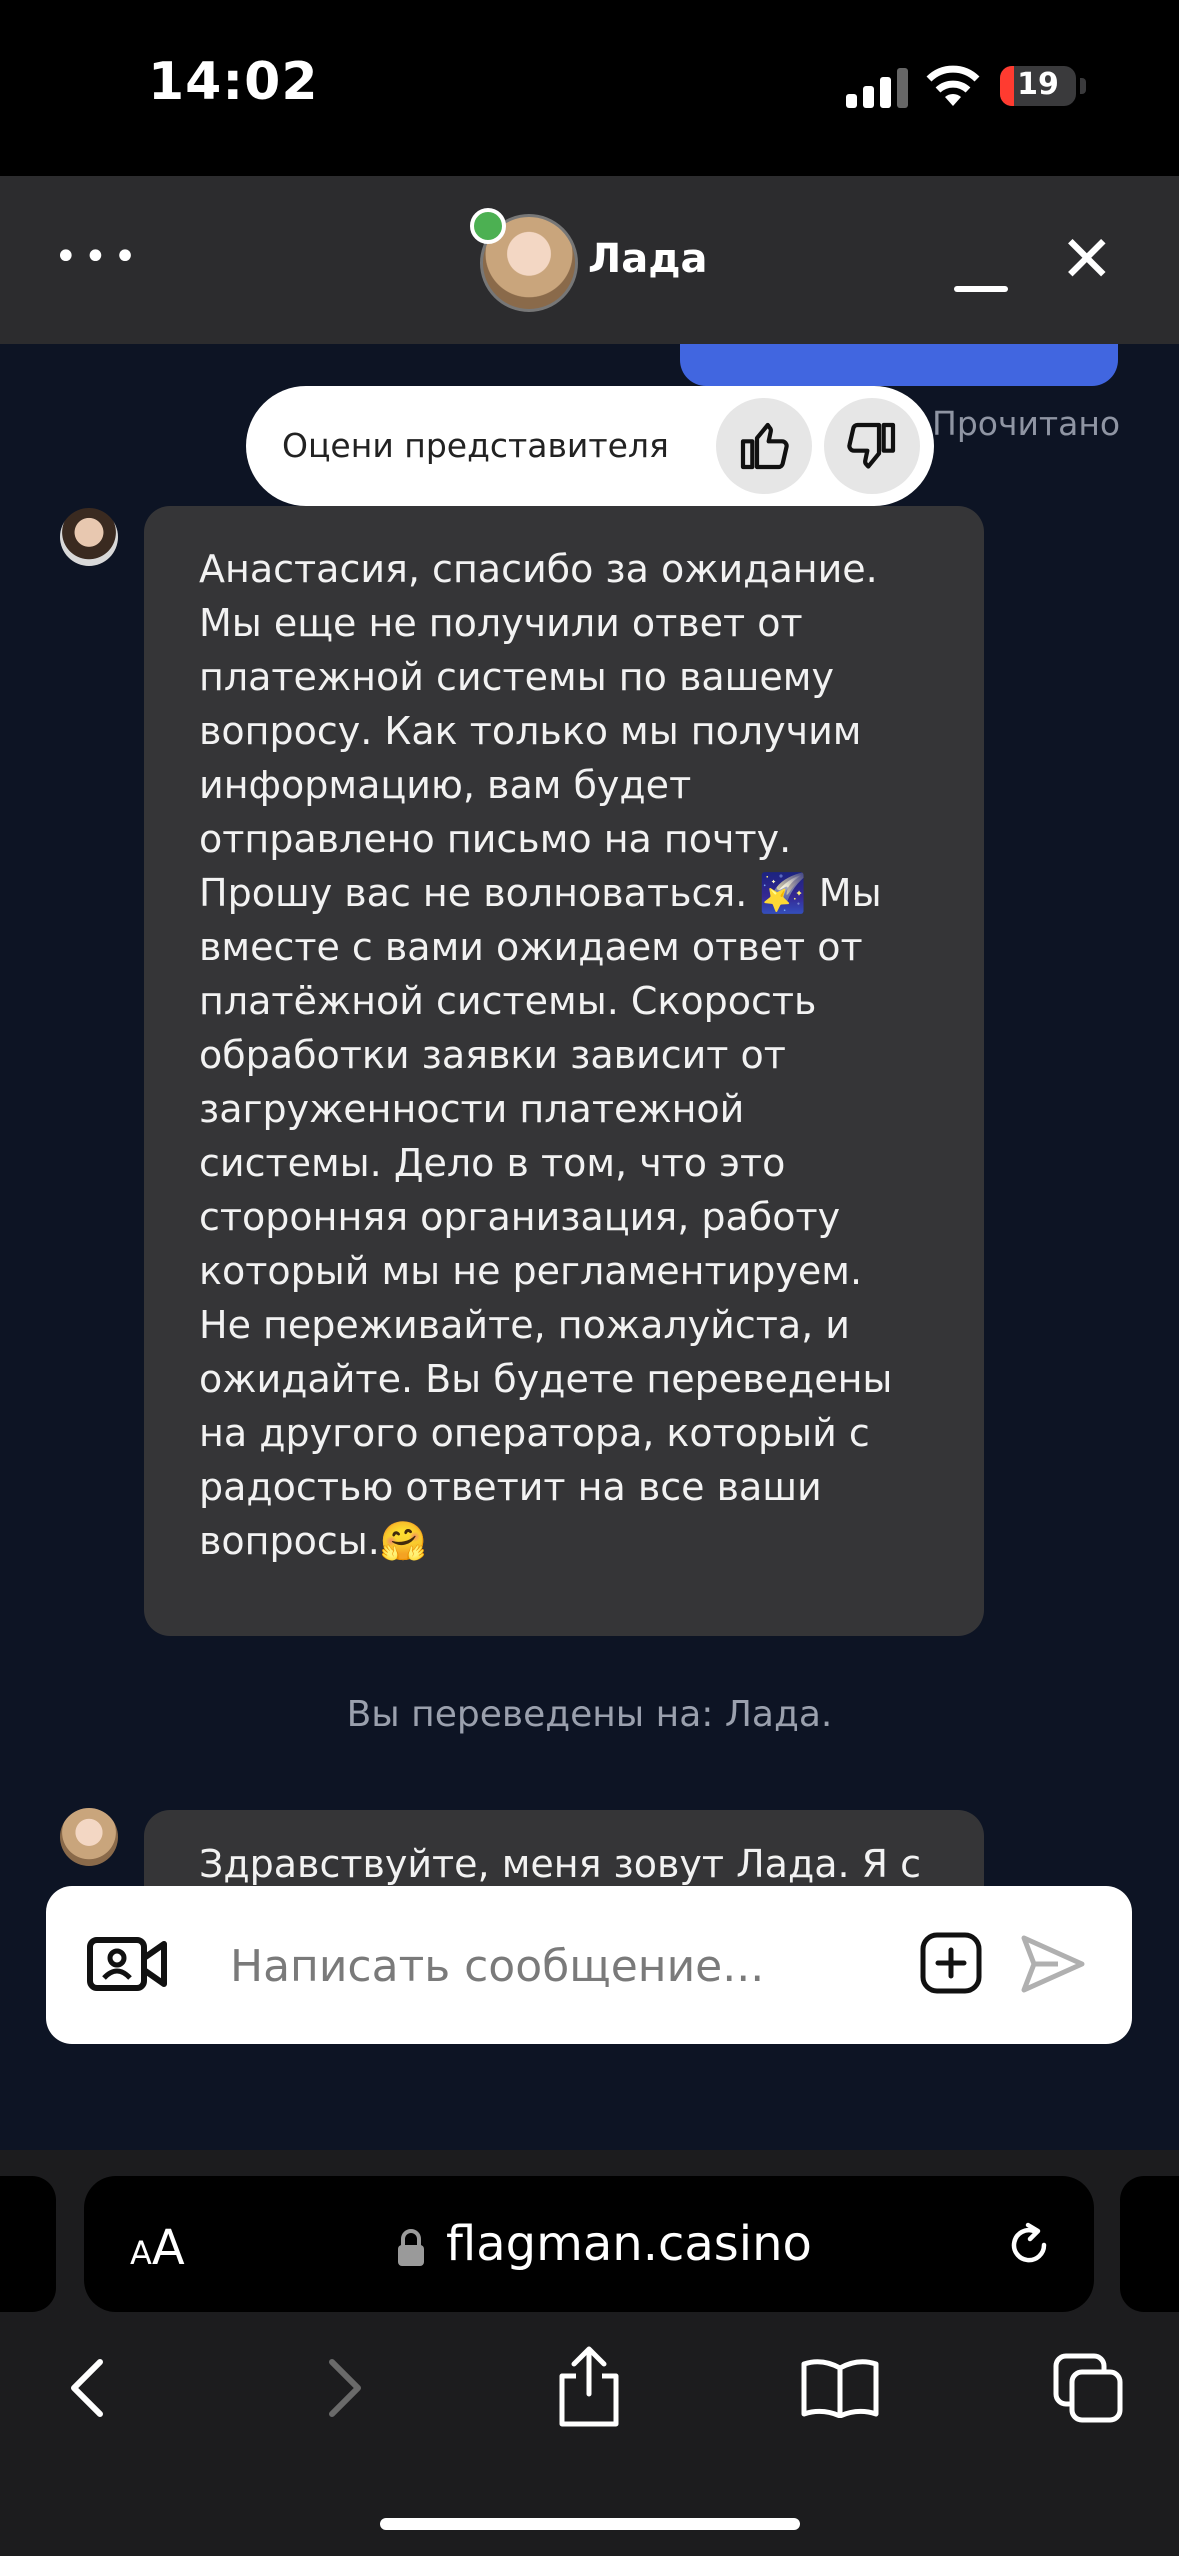 The height and width of the screenshot is (2556, 1179). Describe the element at coordinates (475, 445) in the screenshot. I see `rating-prompt: Оцени представителя` at that location.